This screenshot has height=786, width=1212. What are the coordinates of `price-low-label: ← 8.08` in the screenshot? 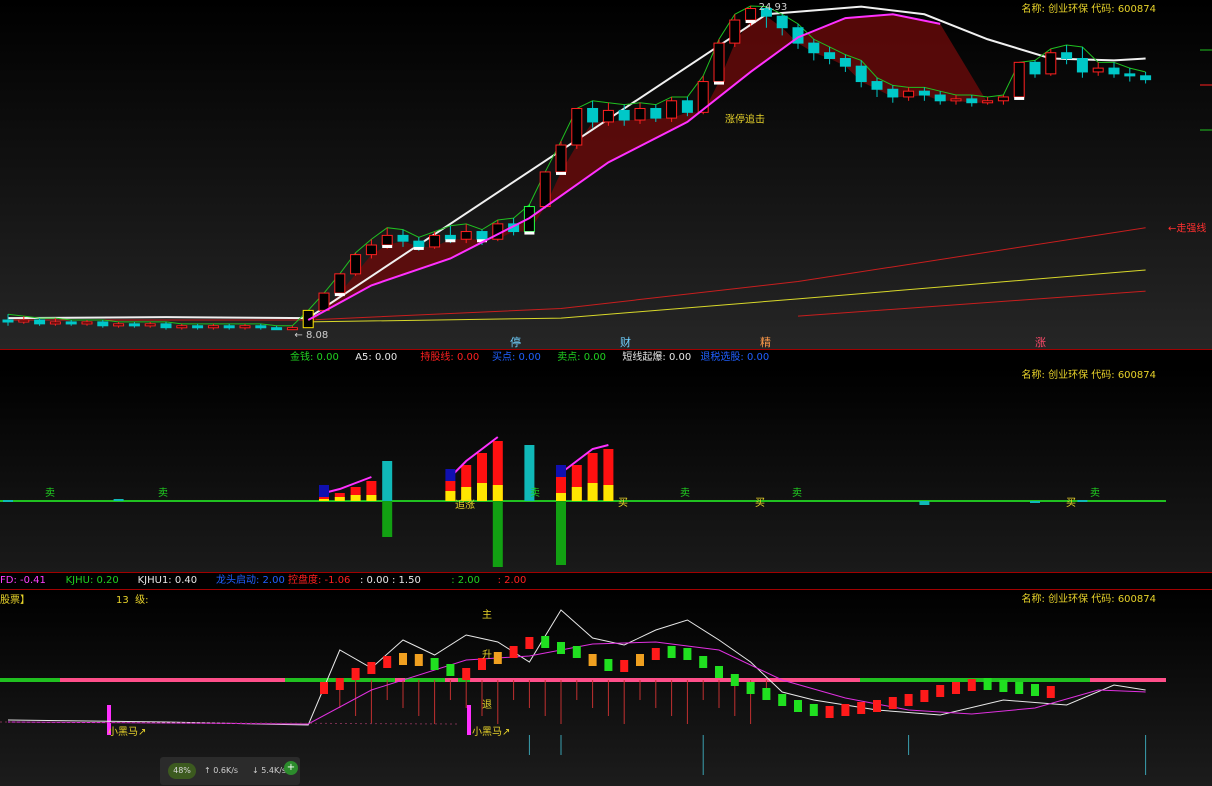 It's located at (311, 335).